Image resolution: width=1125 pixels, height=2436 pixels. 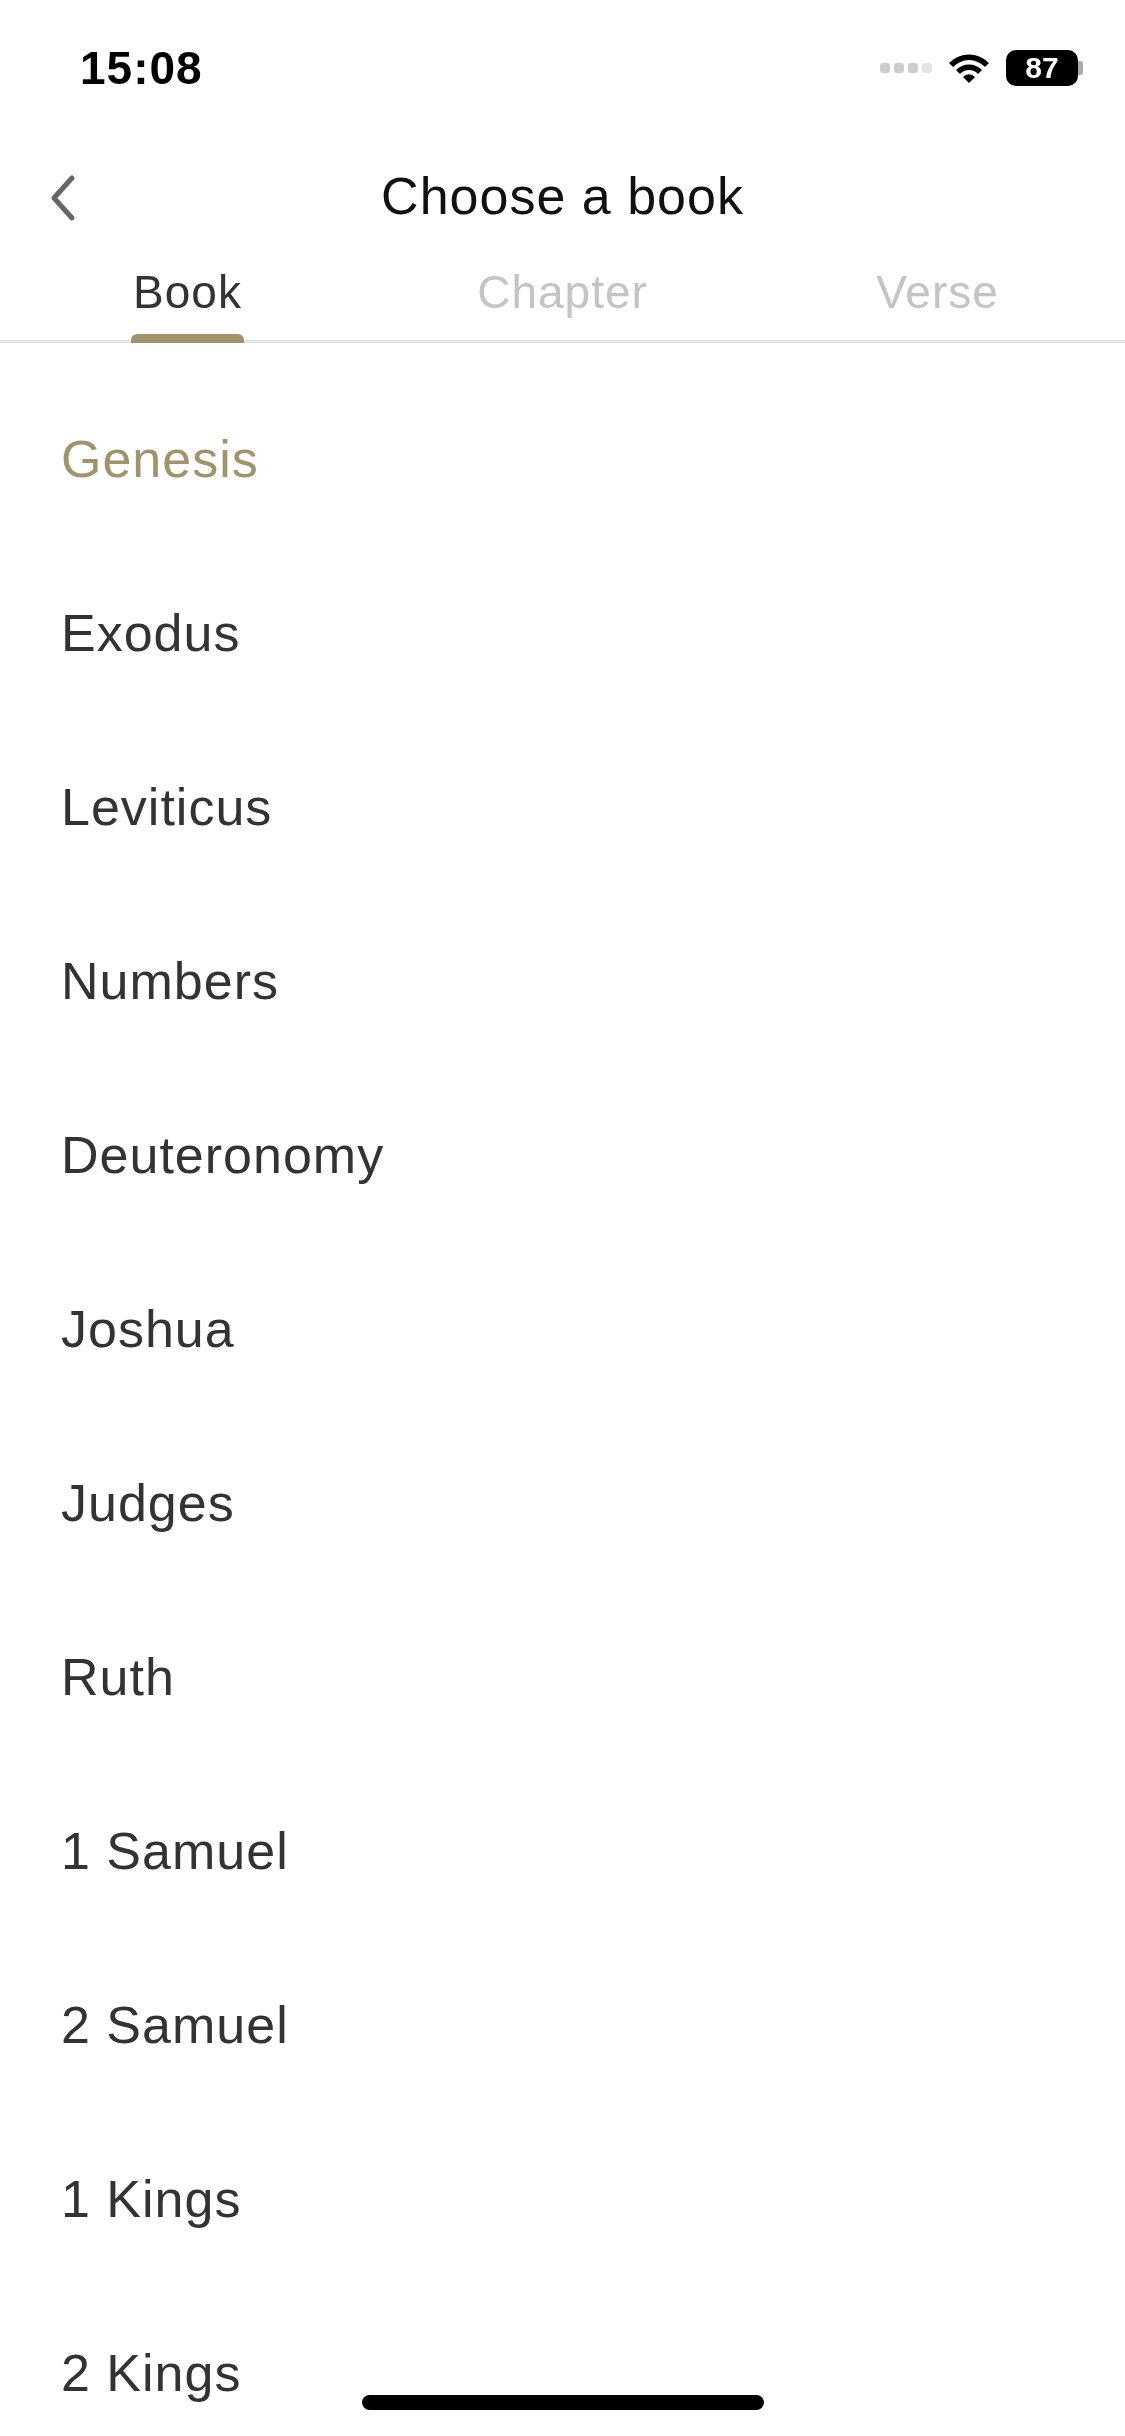 What do you see at coordinates (151, 2199) in the screenshot?
I see `book-item: 1 Kings` at bounding box center [151, 2199].